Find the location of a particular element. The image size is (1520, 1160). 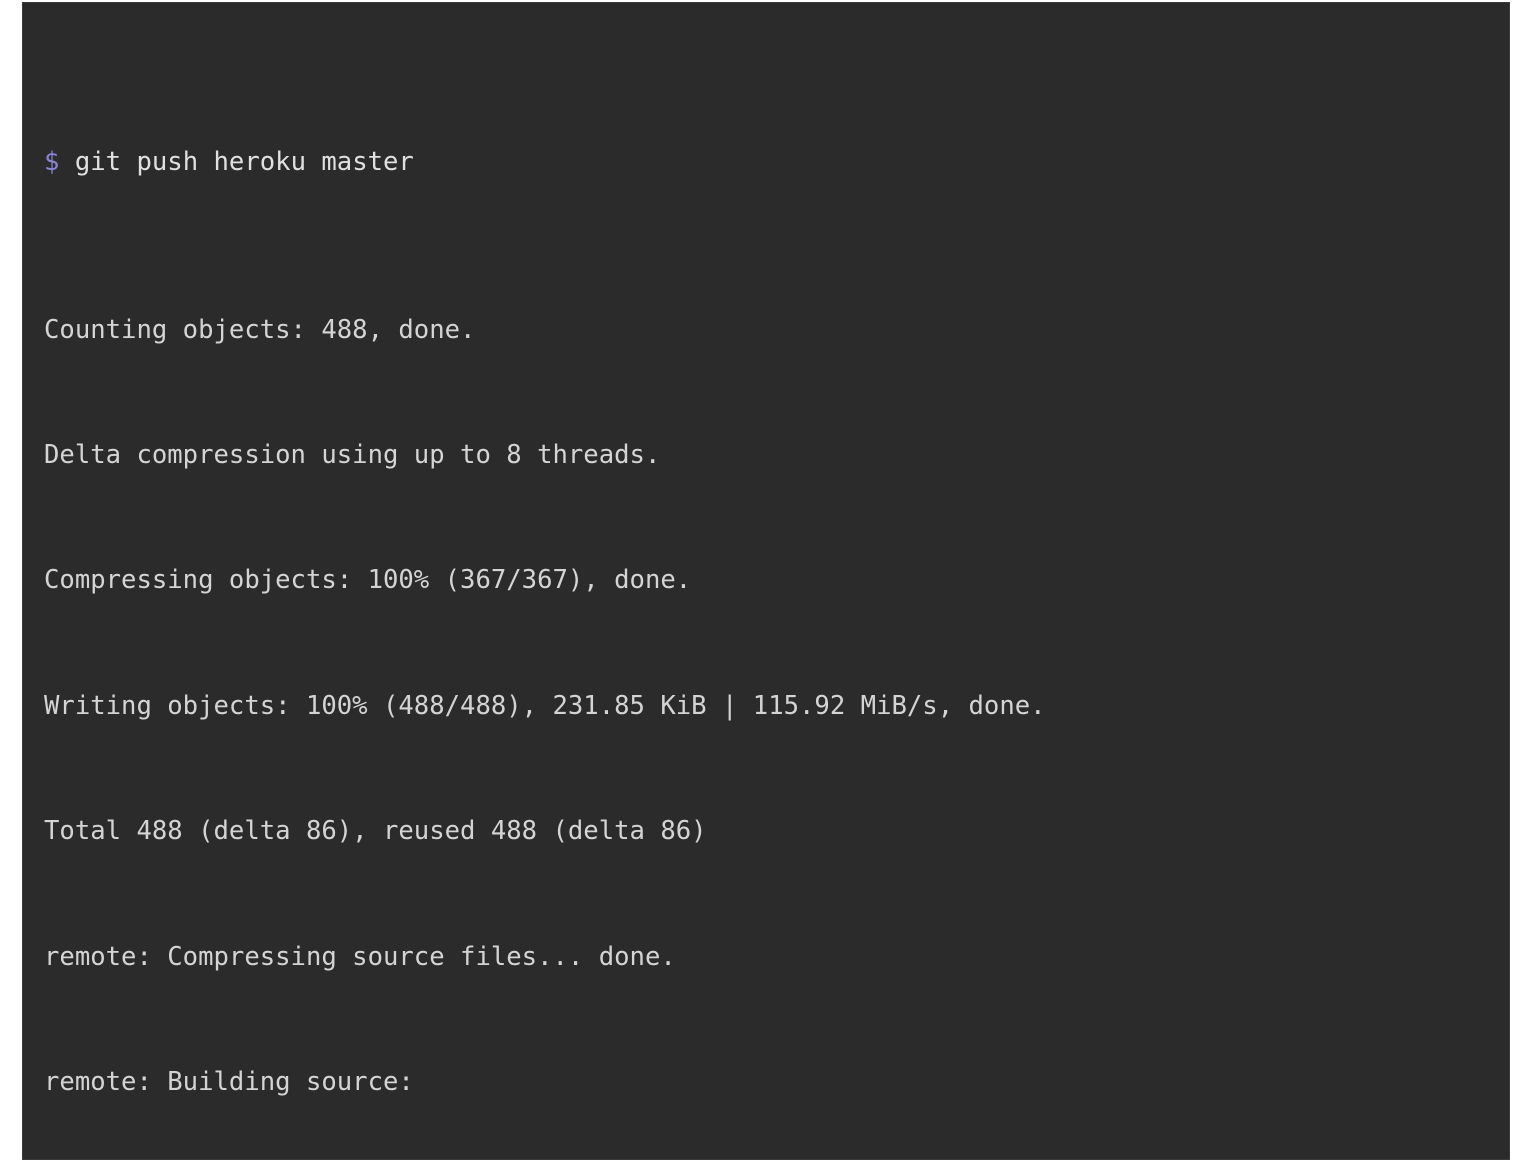

command-line: $ git push heroku master is located at coordinates (776, 163).